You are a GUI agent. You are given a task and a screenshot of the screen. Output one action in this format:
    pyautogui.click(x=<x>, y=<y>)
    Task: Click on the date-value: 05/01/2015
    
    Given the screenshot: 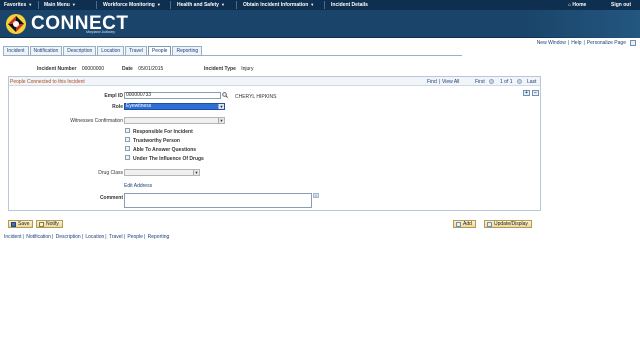 What is the action you would take?
    pyautogui.click(x=151, y=69)
    